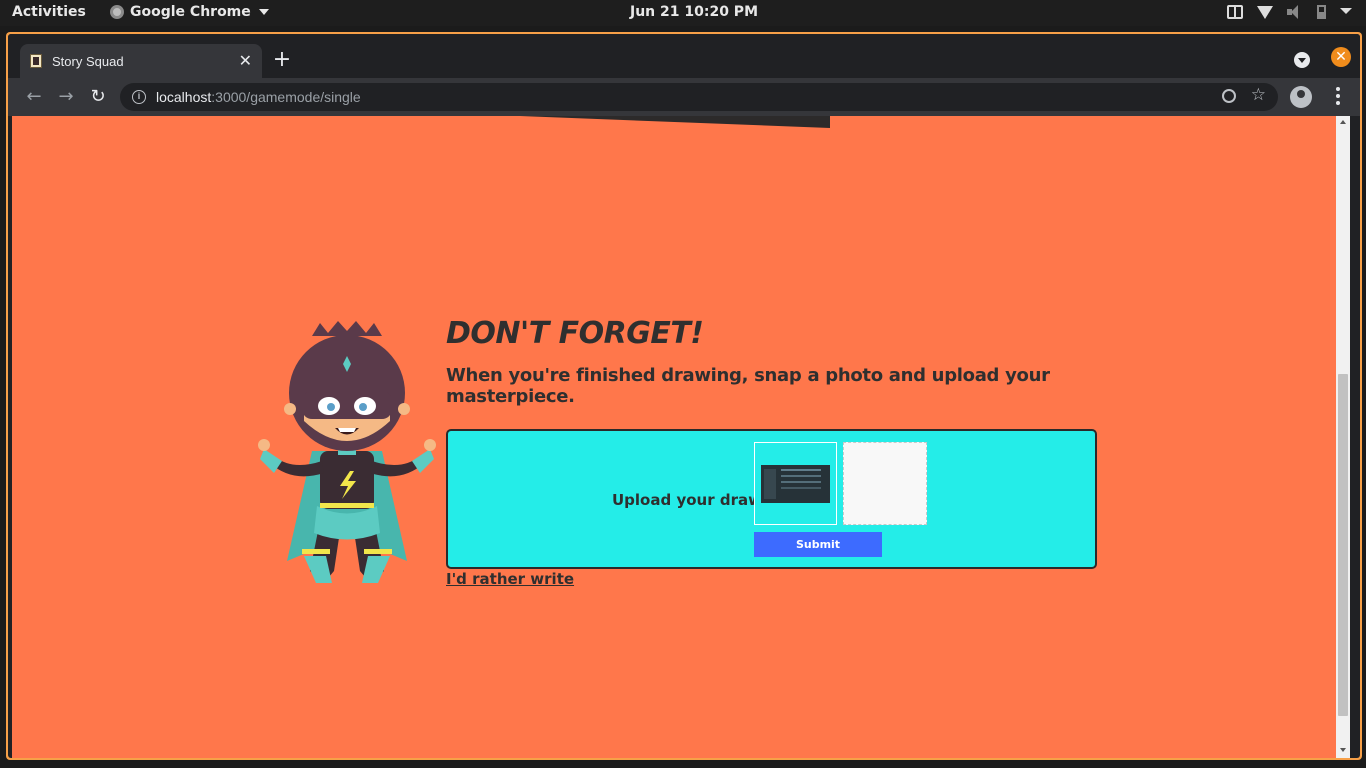 This screenshot has height=768, width=1366. What do you see at coordinates (885, 483) in the screenshot?
I see `file-drop-zone` at bounding box center [885, 483].